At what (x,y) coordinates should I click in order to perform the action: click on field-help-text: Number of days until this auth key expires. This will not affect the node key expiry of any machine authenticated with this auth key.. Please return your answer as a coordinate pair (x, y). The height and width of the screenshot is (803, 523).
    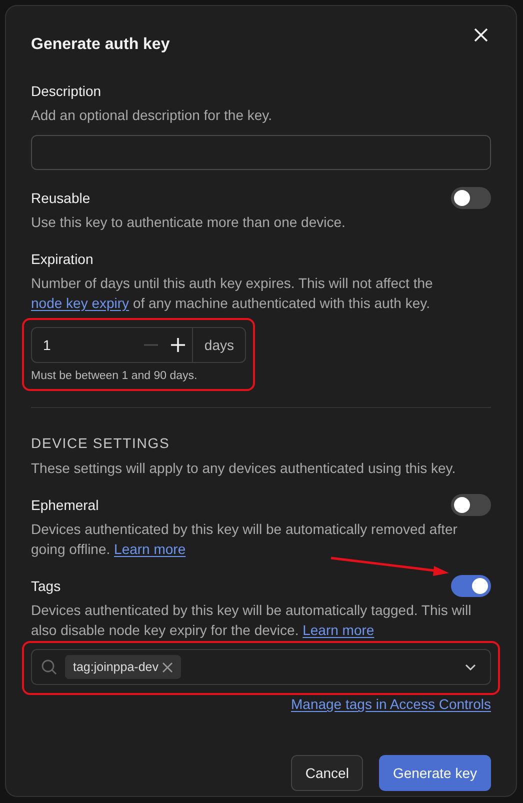
    Looking at the image, I should click on (232, 293).